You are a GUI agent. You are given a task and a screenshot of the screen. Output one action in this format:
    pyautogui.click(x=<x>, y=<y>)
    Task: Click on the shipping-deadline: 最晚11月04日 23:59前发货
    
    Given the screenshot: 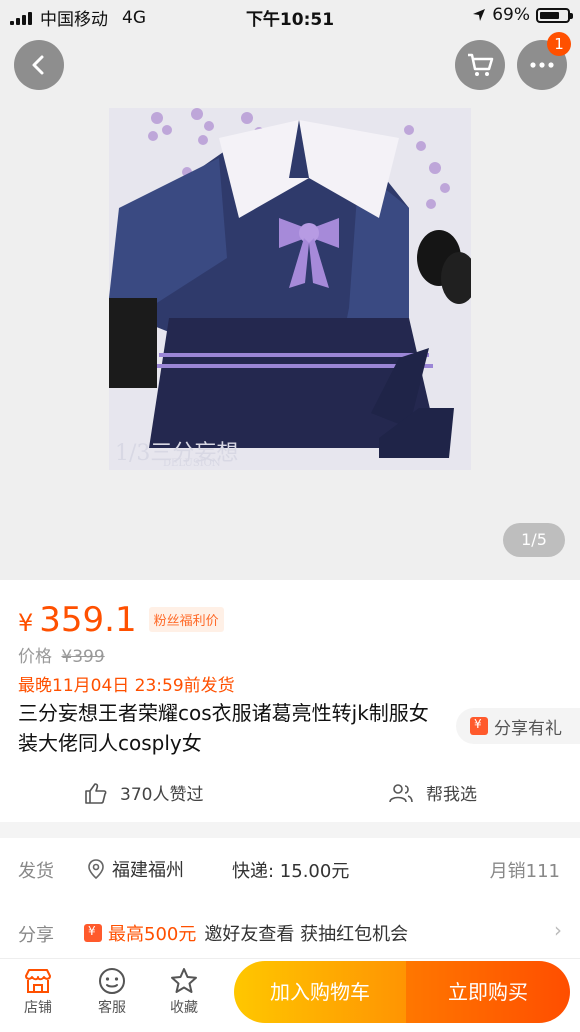 What is the action you would take?
    pyautogui.click(x=126, y=686)
    